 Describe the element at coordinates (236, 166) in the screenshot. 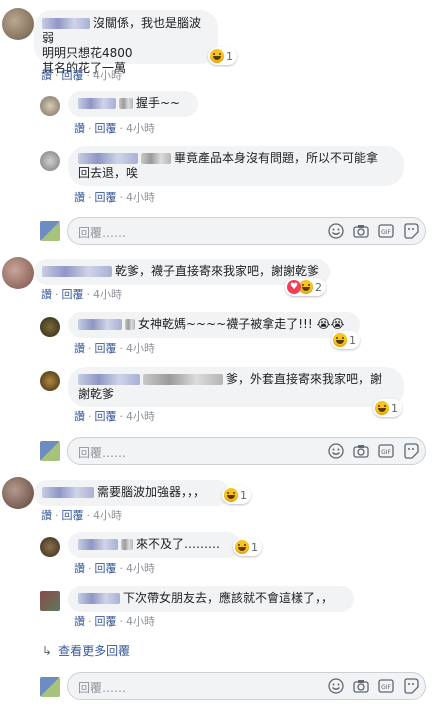

I see `comment-bubble: 畢竟產品本身沒有問題，所以不可能拿 回去退，唉` at that location.